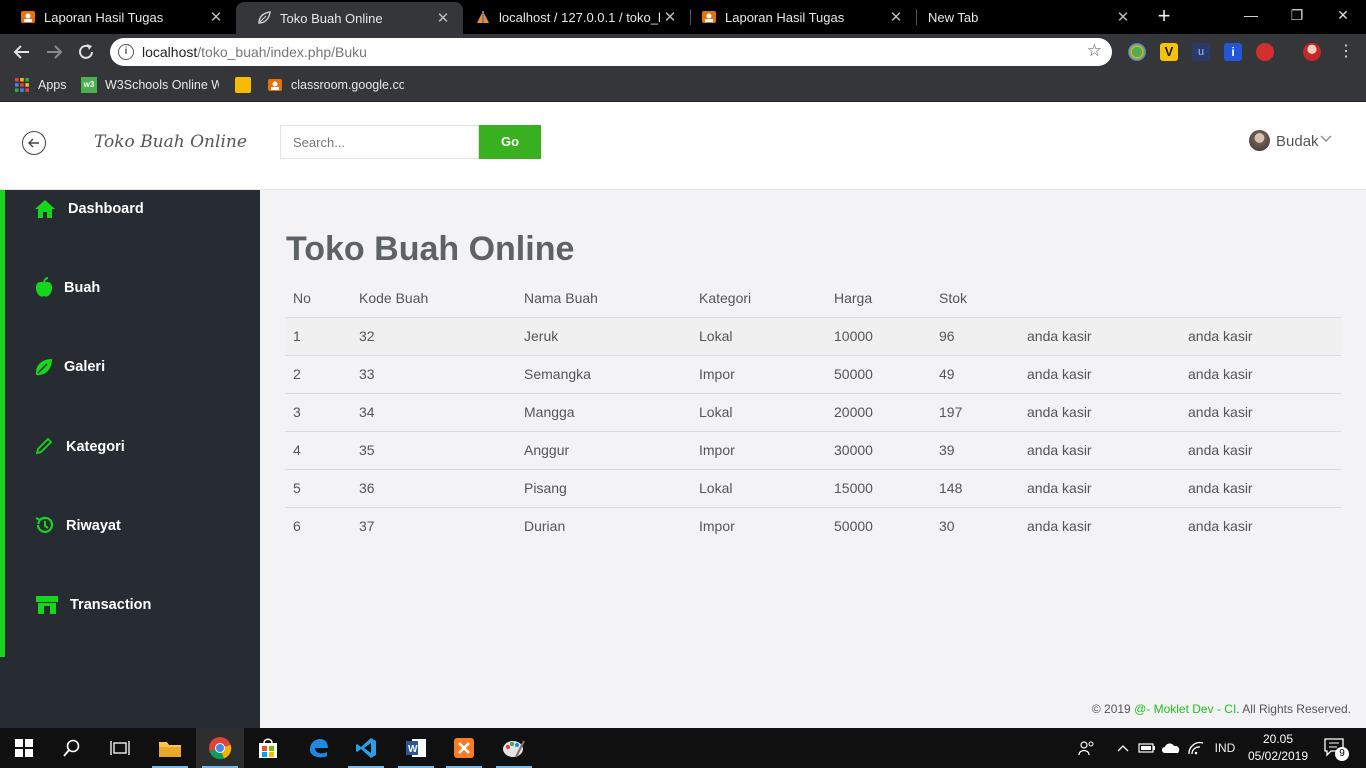  Describe the element at coordinates (132, 289) in the screenshot. I see `sidebar-item-buah: Buah` at that location.